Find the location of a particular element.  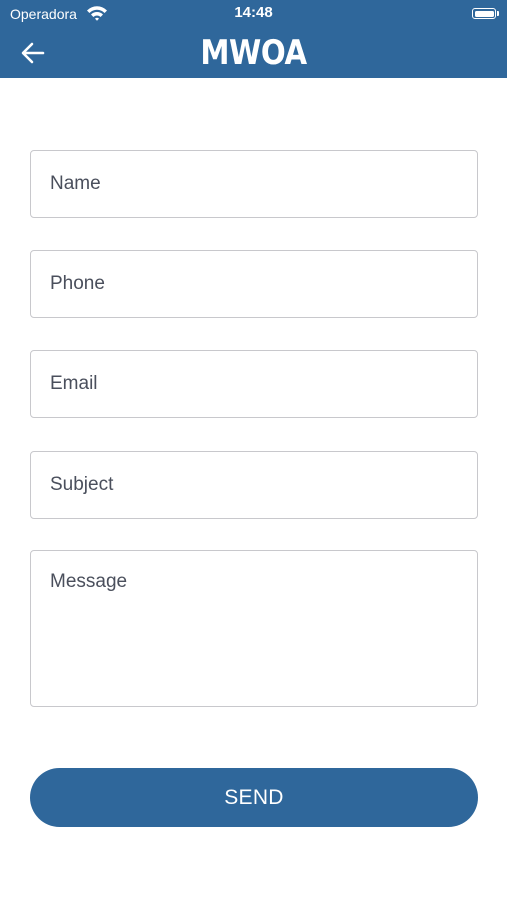

subject-field is located at coordinates (254, 485).